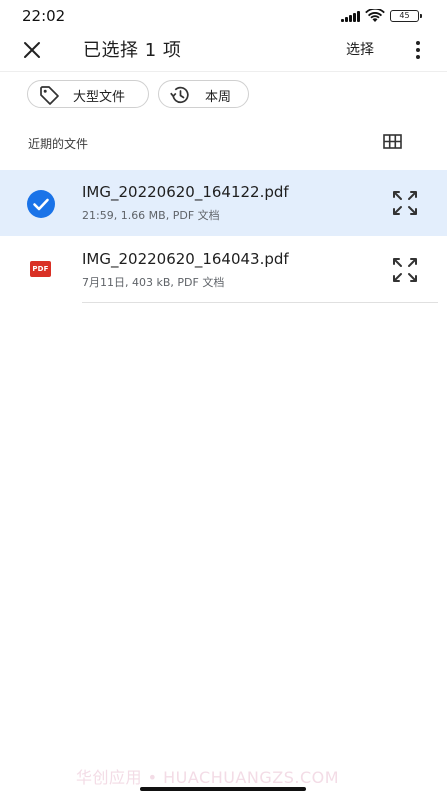 This screenshot has height=797, width=447. I want to click on pdf-file-icon: PDF, so click(40, 269).